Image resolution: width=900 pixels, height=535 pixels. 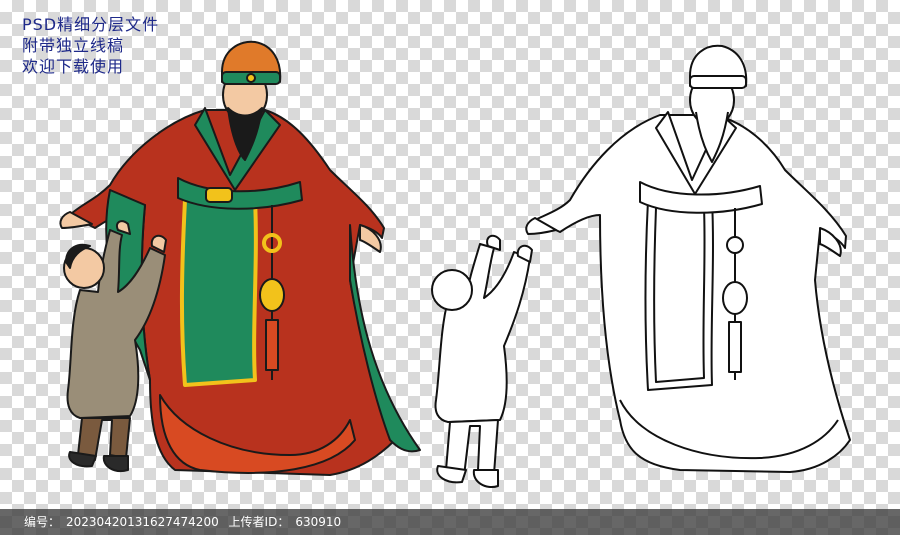 What do you see at coordinates (450, 522) in the screenshot?
I see `image-info-bar: 编号： 20230420131627474200 上传者ID： 630910` at bounding box center [450, 522].